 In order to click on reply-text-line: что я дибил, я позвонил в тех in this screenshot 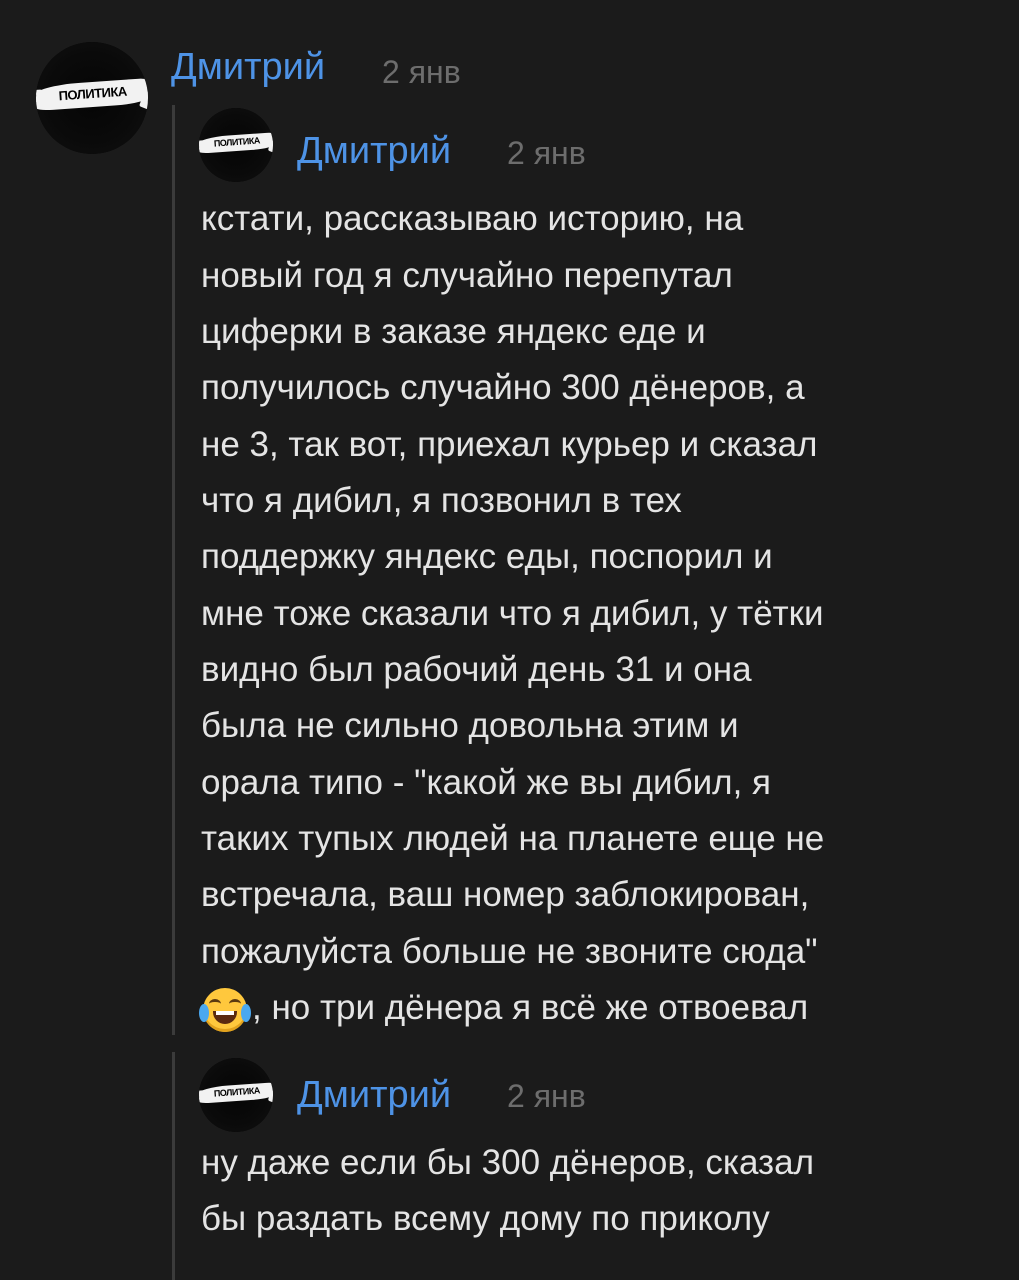, I will do `click(441, 500)`.